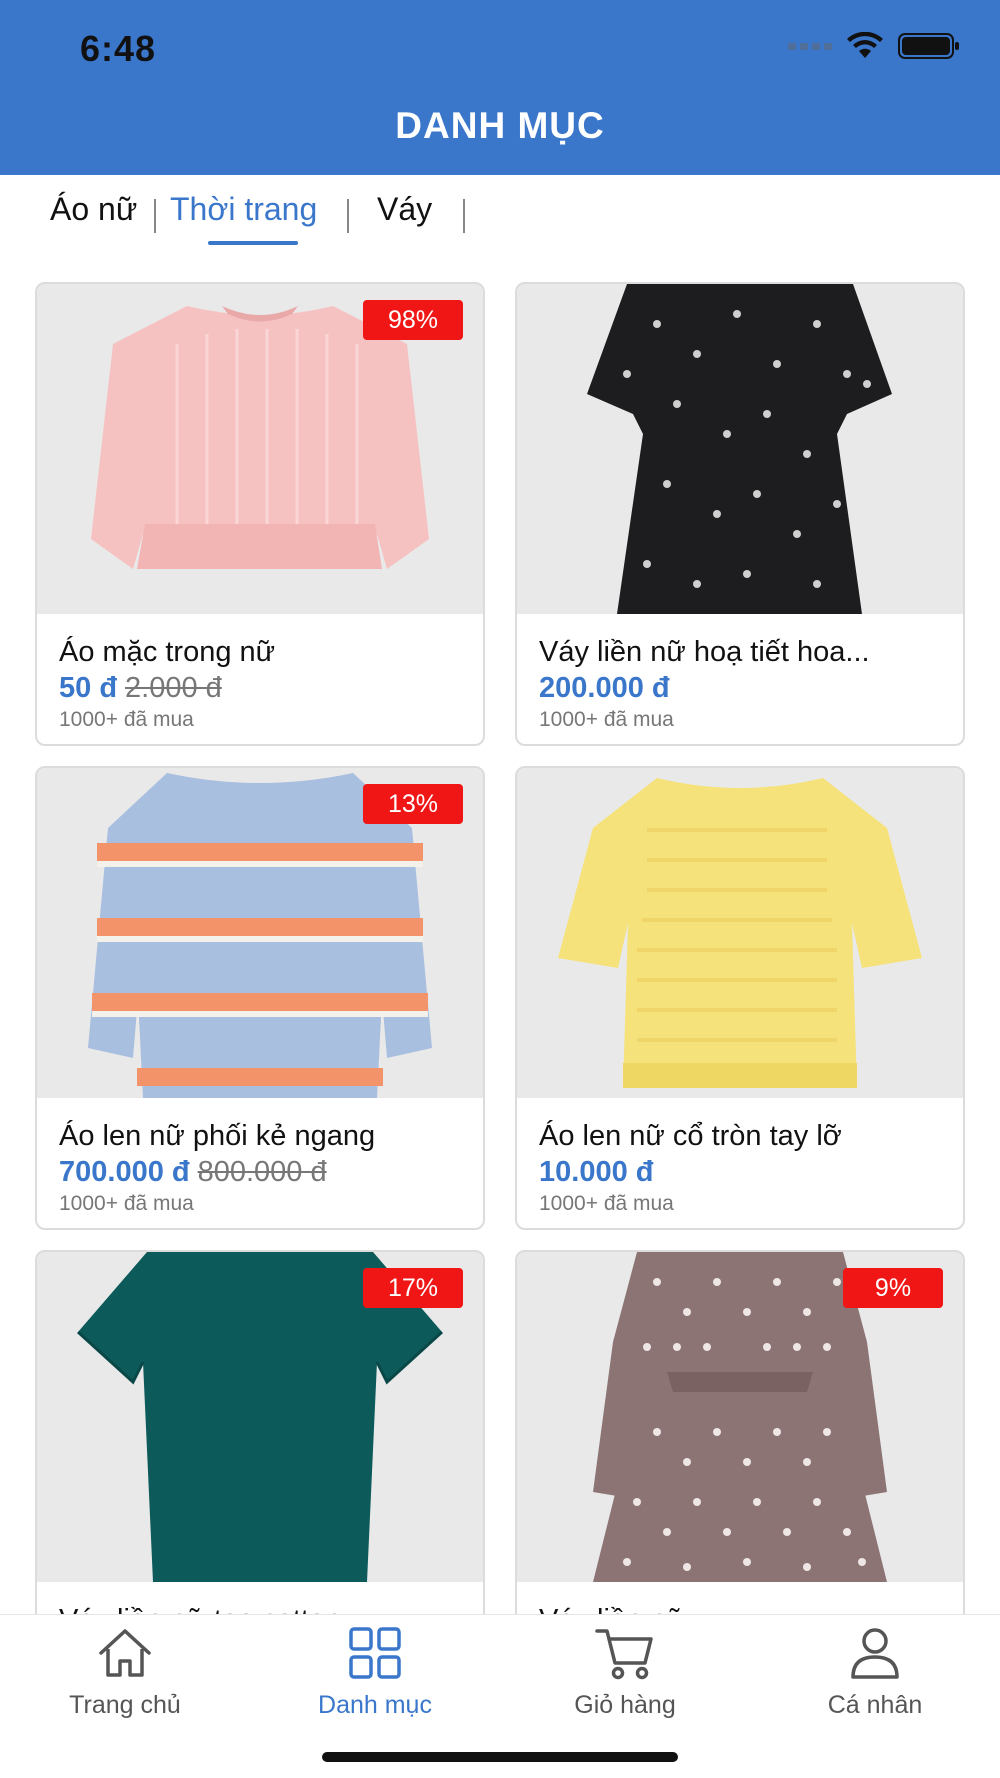  What do you see at coordinates (124, 1172) in the screenshot?
I see `product-price: 700.000 đ` at bounding box center [124, 1172].